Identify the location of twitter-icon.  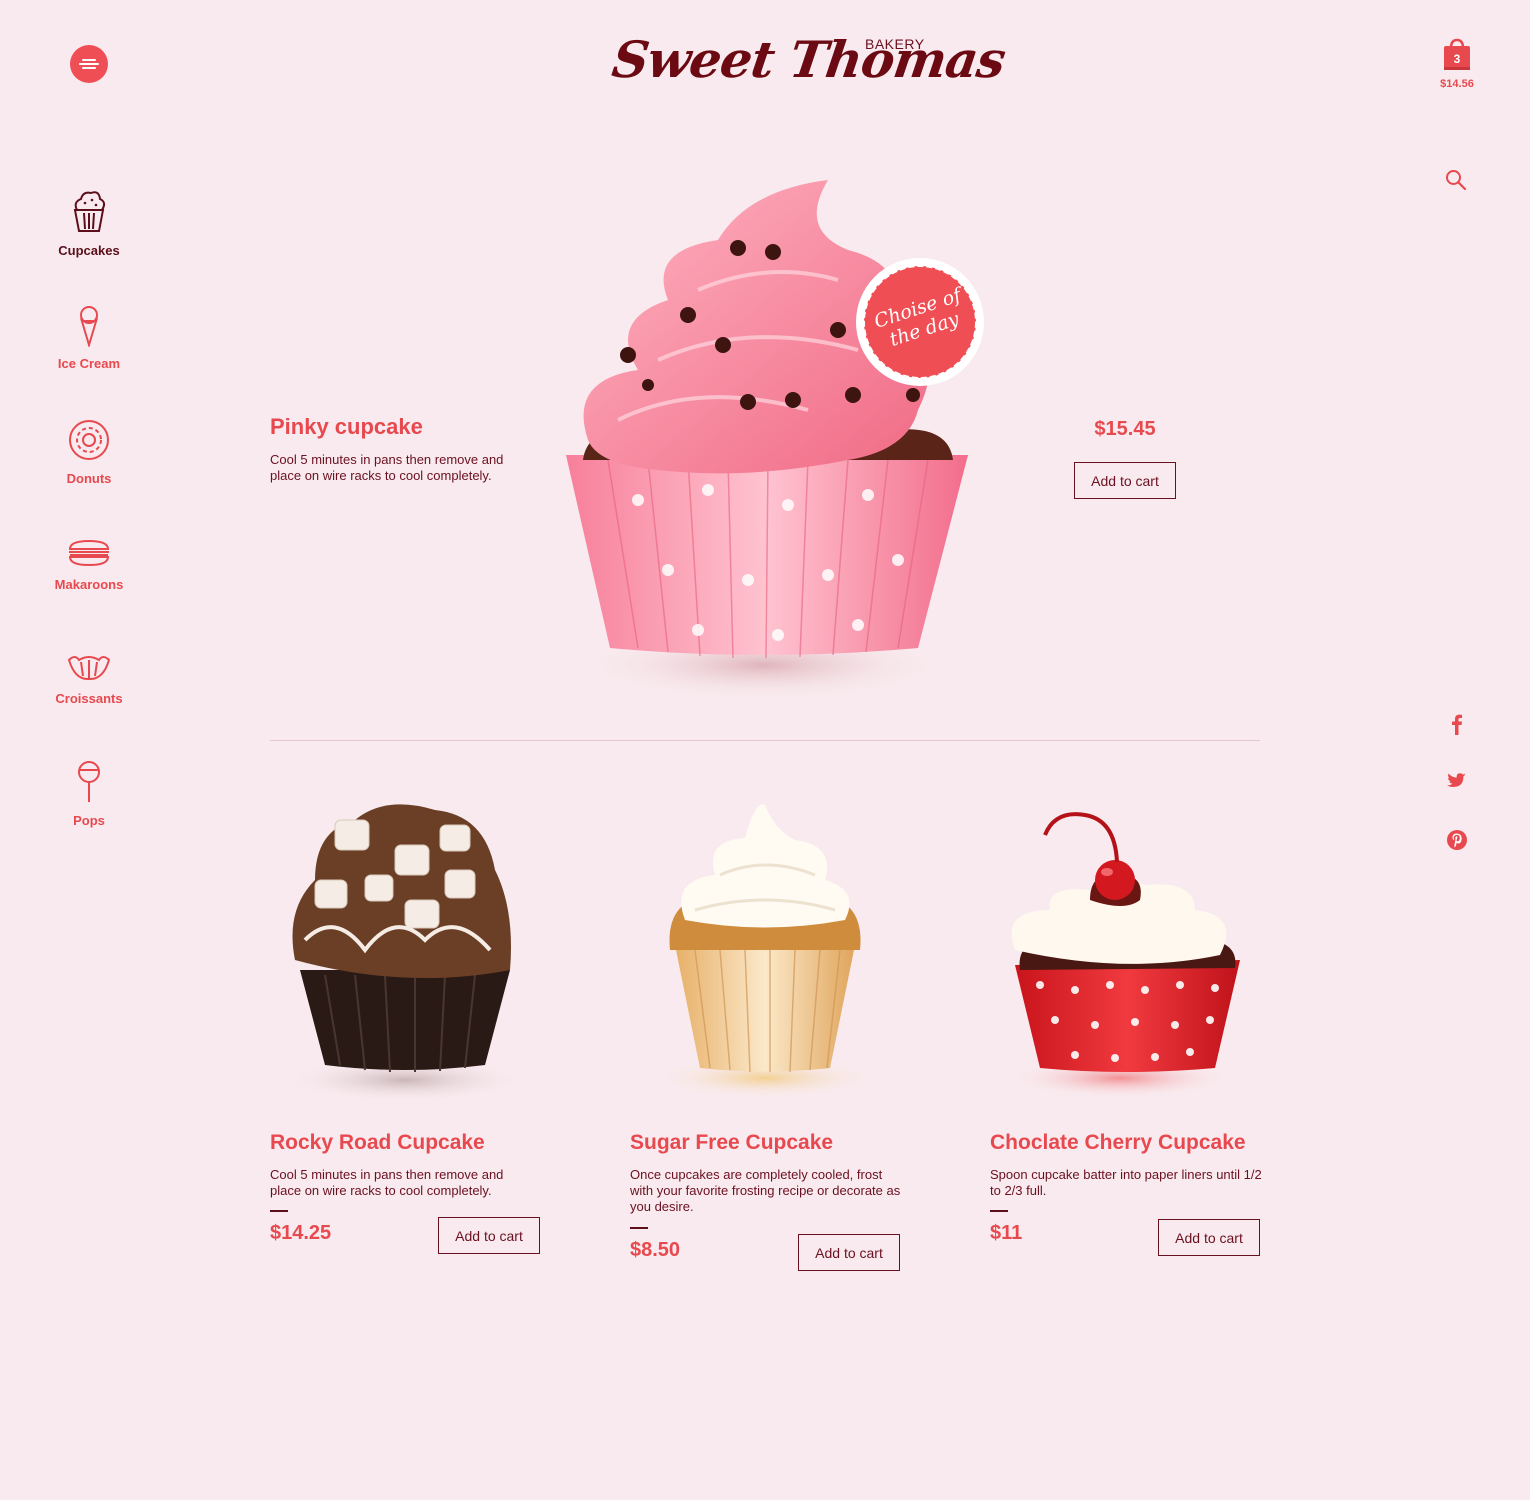
(1456, 780).